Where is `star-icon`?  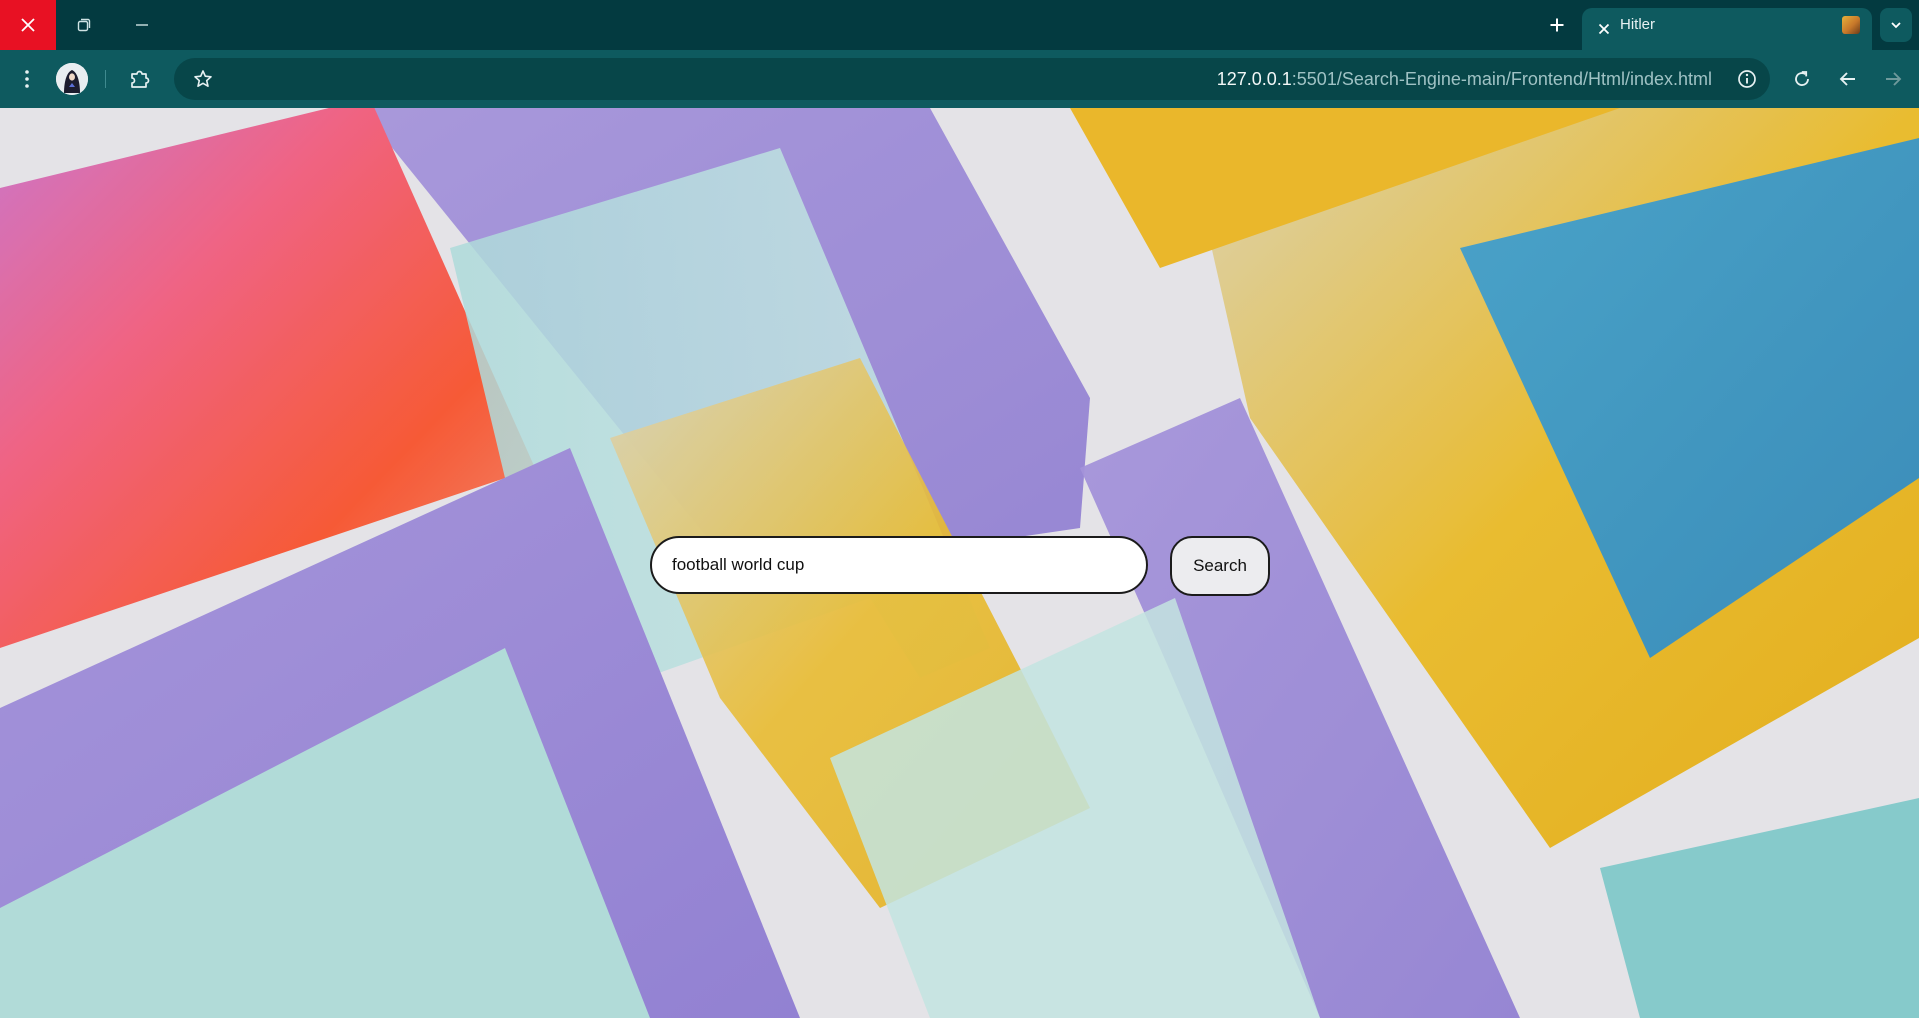
star-icon is located at coordinates (203, 78).